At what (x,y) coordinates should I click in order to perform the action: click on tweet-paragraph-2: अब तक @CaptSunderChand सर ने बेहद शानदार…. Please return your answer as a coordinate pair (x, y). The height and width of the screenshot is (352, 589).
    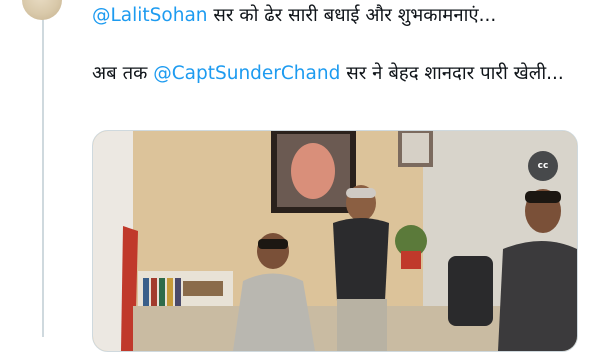
    Looking at the image, I should click on (337, 73).